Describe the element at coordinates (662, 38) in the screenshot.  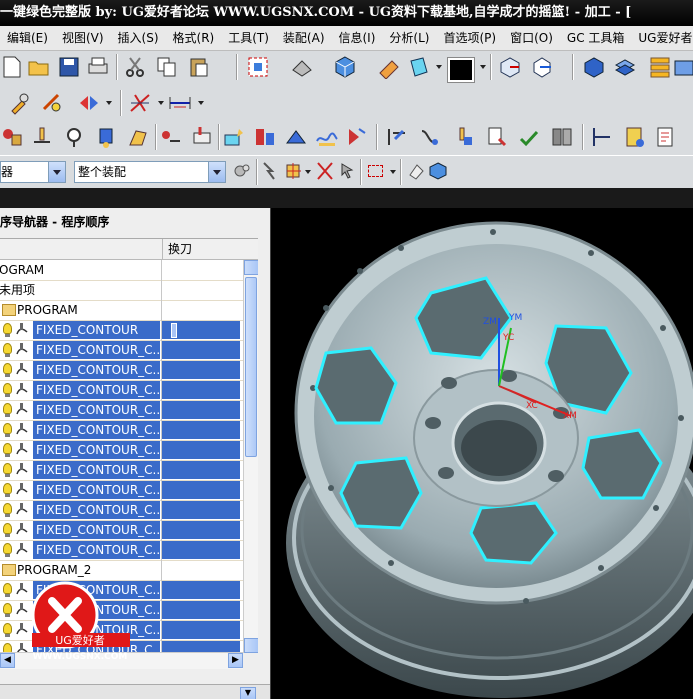
I see `menu-item: UG爱好者论坛帮助` at that location.